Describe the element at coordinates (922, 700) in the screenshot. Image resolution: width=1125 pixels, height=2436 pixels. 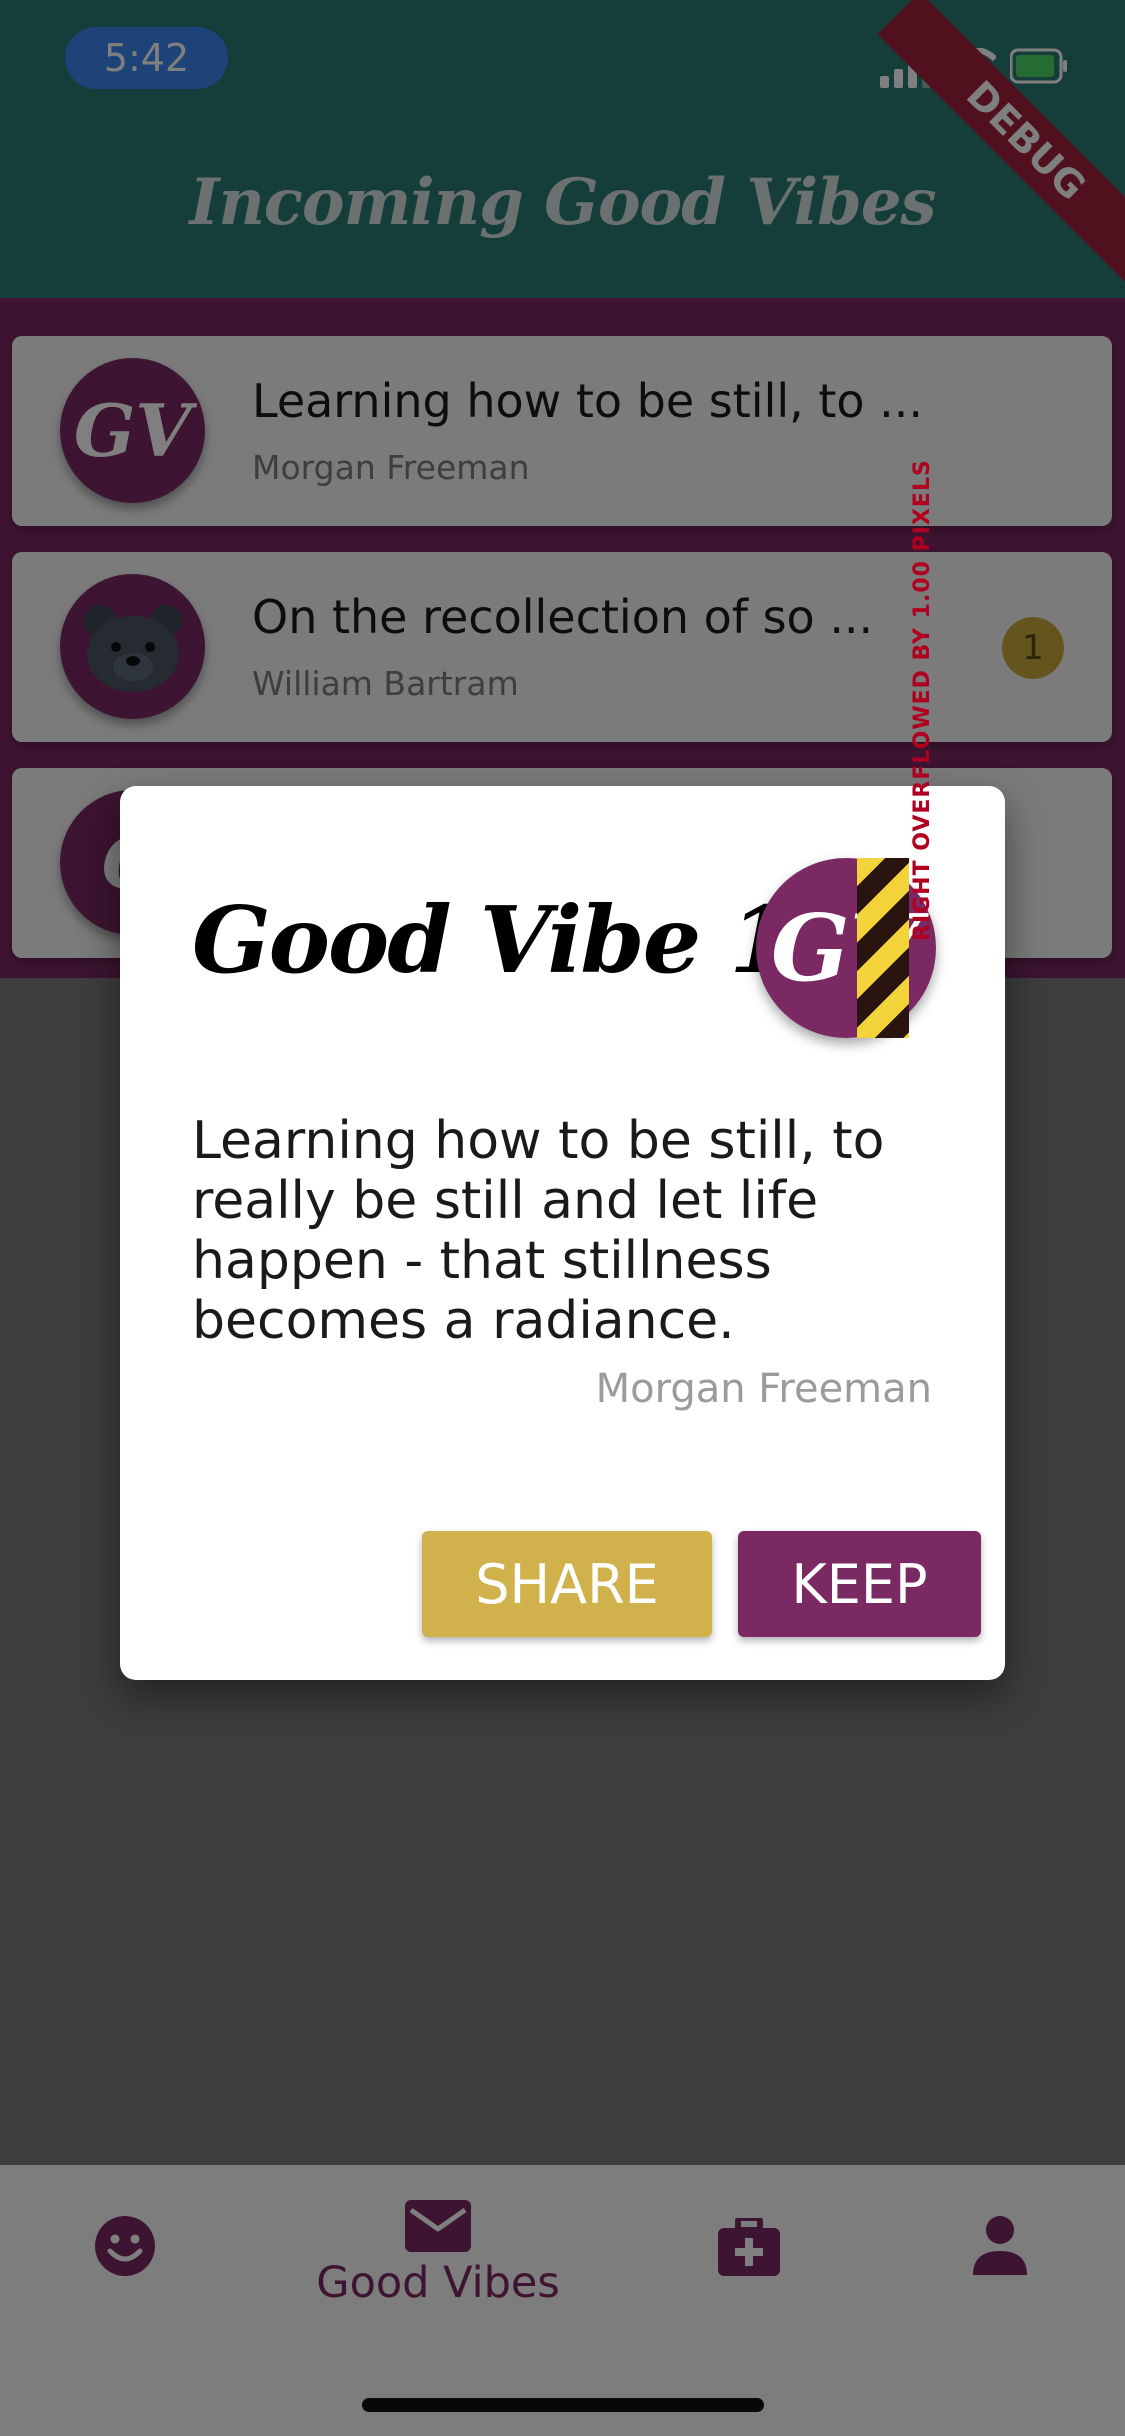
I see `overflow-warning: RIGHT OVERFLOWED BY 1.00 PIXELS` at that location.